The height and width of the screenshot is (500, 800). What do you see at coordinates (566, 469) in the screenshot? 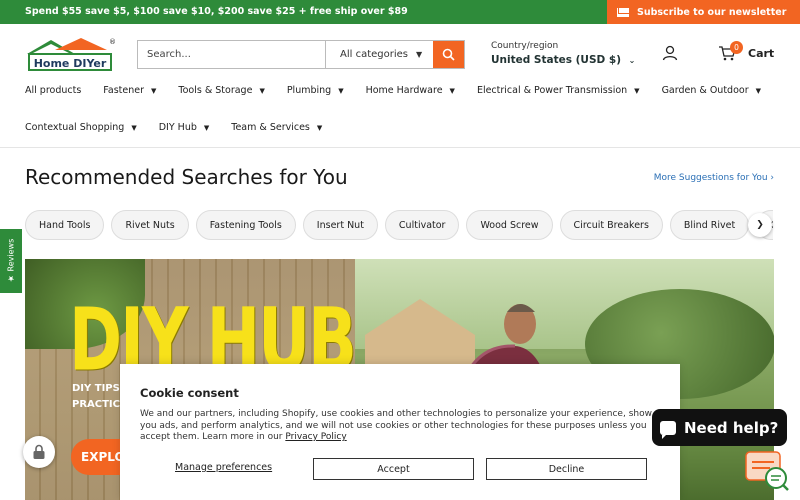
I see `decline-button: Decline` at bounding box center [566, 469].